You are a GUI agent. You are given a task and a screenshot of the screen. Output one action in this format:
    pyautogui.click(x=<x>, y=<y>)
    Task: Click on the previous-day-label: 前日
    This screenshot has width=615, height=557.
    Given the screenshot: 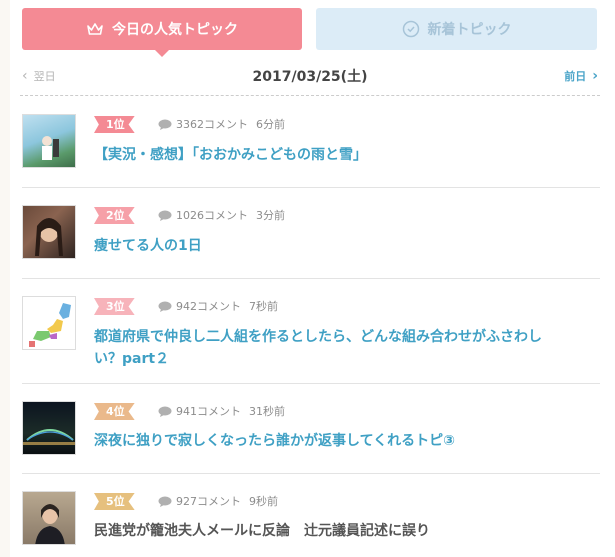 What is the action you would take?
    pyautogui.click(x=575, y=76)
    